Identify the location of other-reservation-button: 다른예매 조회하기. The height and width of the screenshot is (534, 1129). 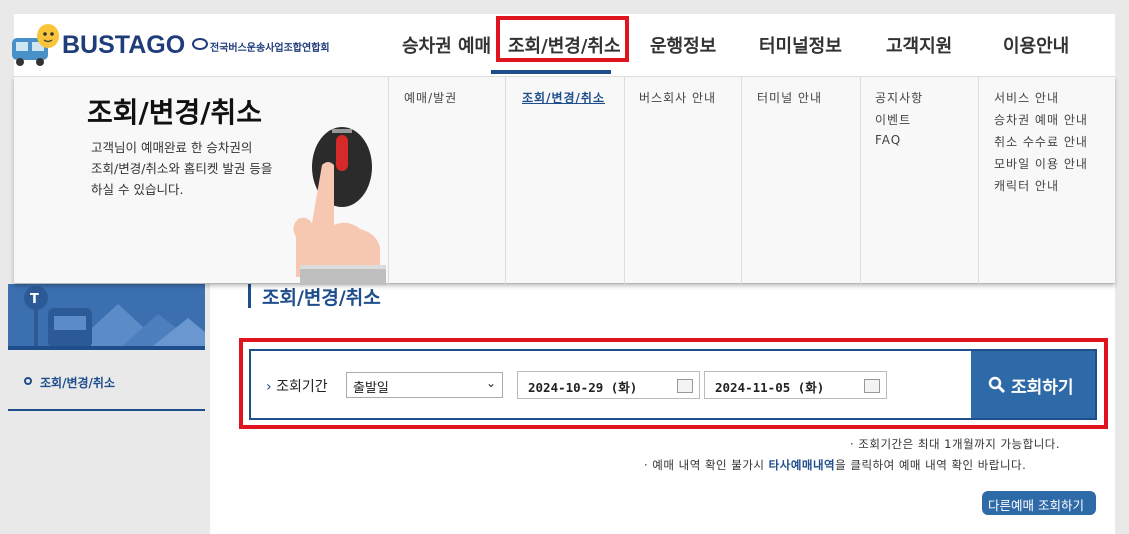
(1039, 503).